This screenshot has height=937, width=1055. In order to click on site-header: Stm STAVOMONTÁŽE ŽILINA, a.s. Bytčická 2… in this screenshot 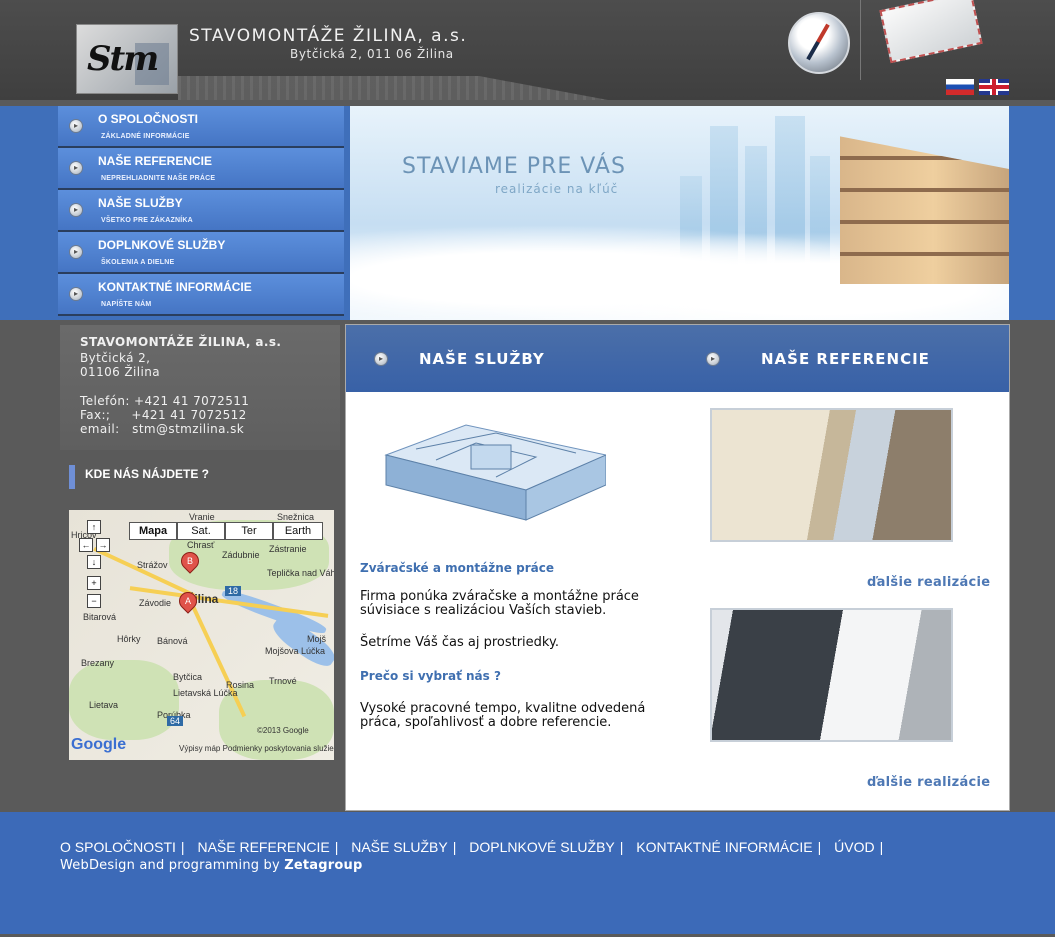, I will do `click(527, 50)`.